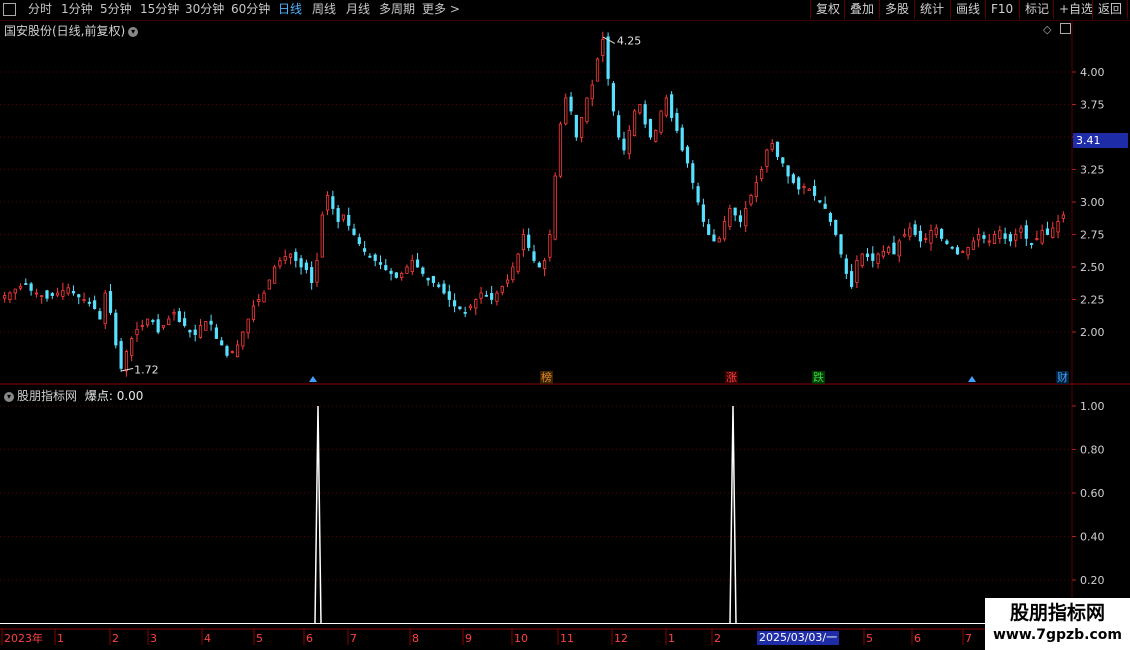  What do you see at coordinates (318, 514) in the screenshot?
I see `indicator-spike` at bounding box center [318, 514].